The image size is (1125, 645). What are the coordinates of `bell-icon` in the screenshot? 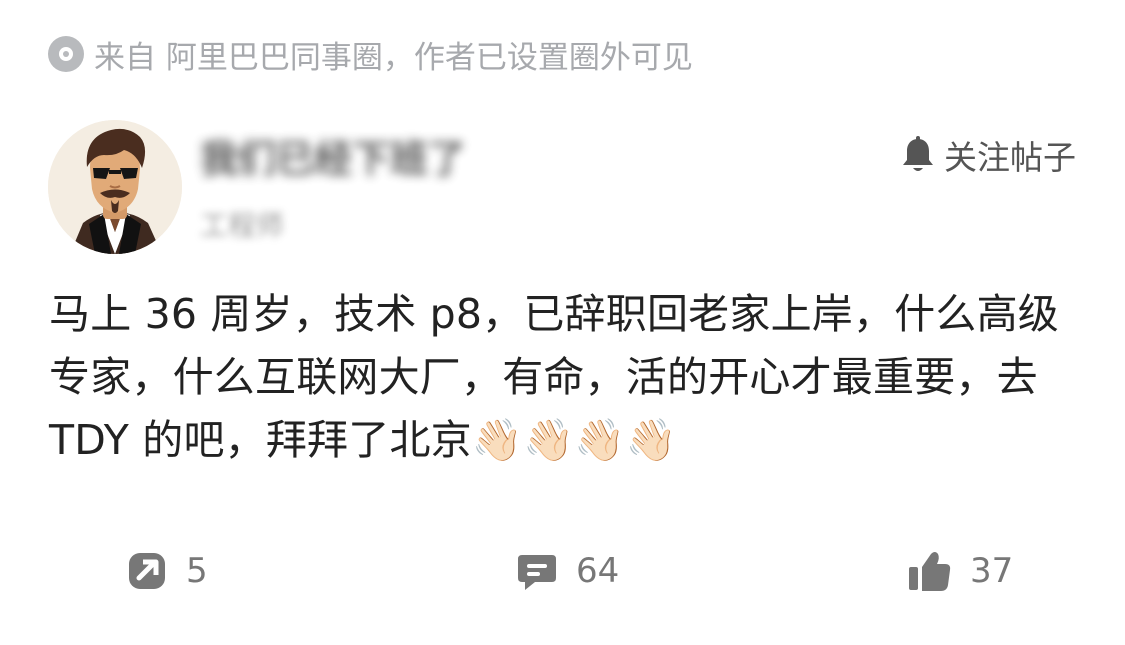 It's located at (918, 153).